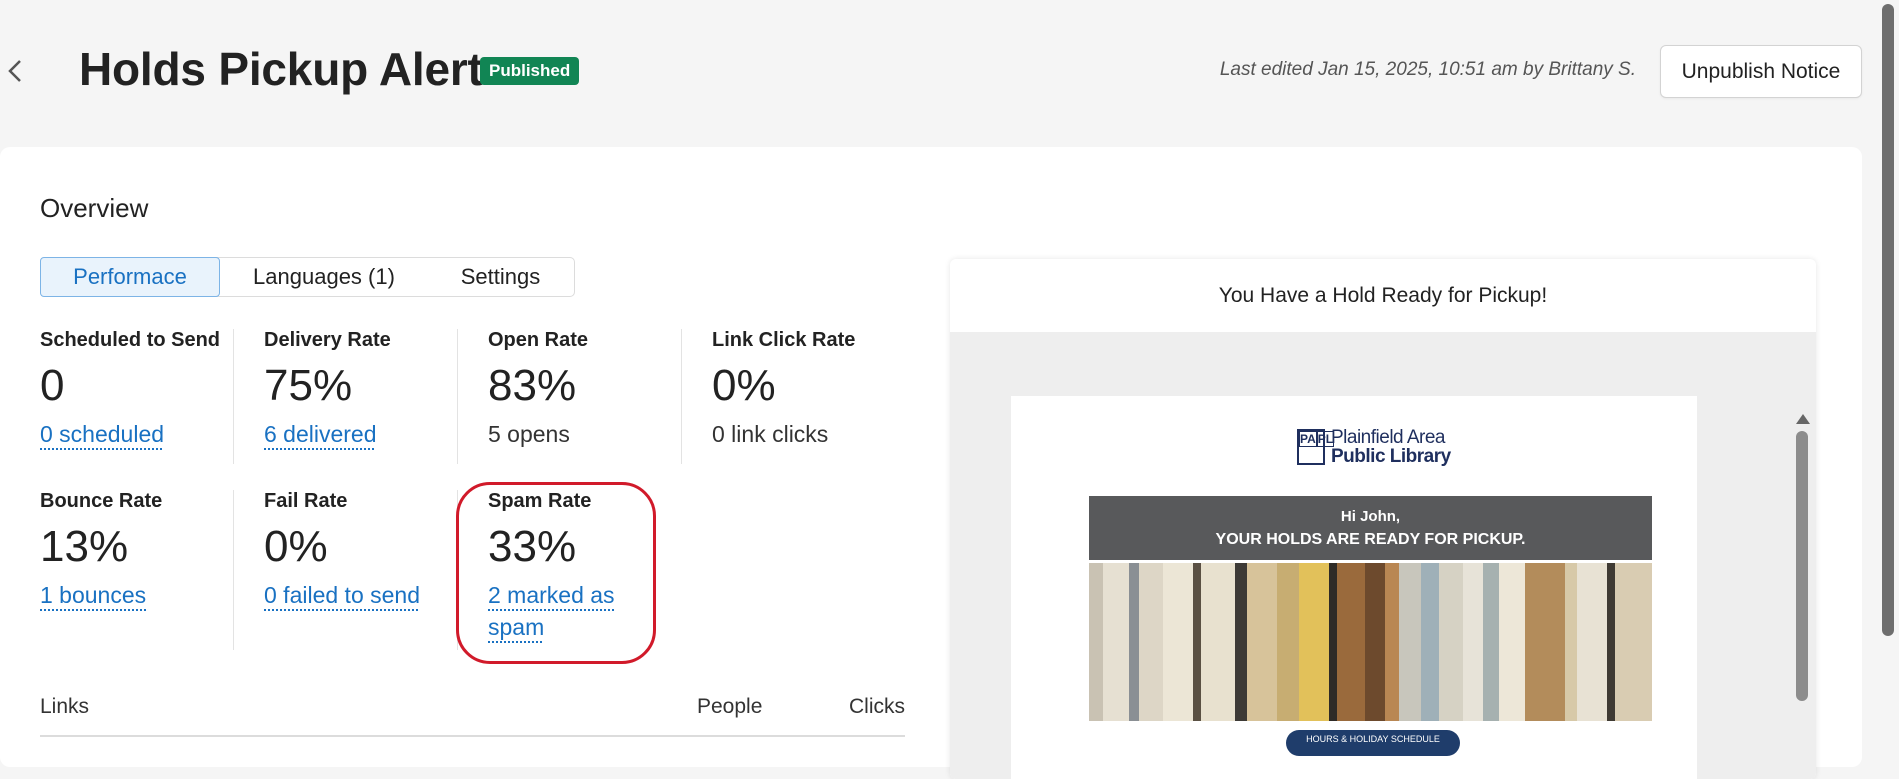 This screenshot has width=1899, height=779. Describe the element at coordinates (529, 434) in the screenshot. I see `opens-count: 5 opens` at that location.